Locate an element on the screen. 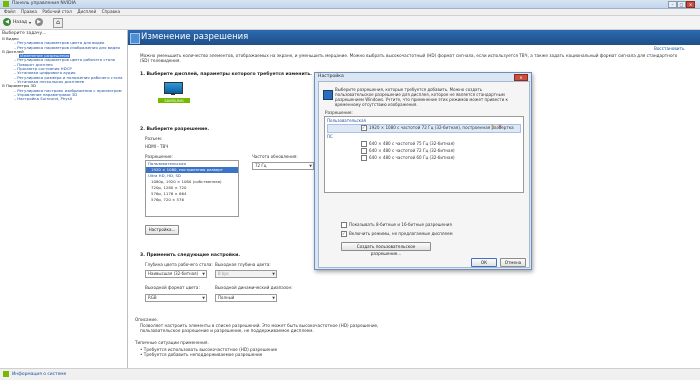 The height and width of the screenshot is (380, 700). monitor-icon is located at coordinates (328, 95).